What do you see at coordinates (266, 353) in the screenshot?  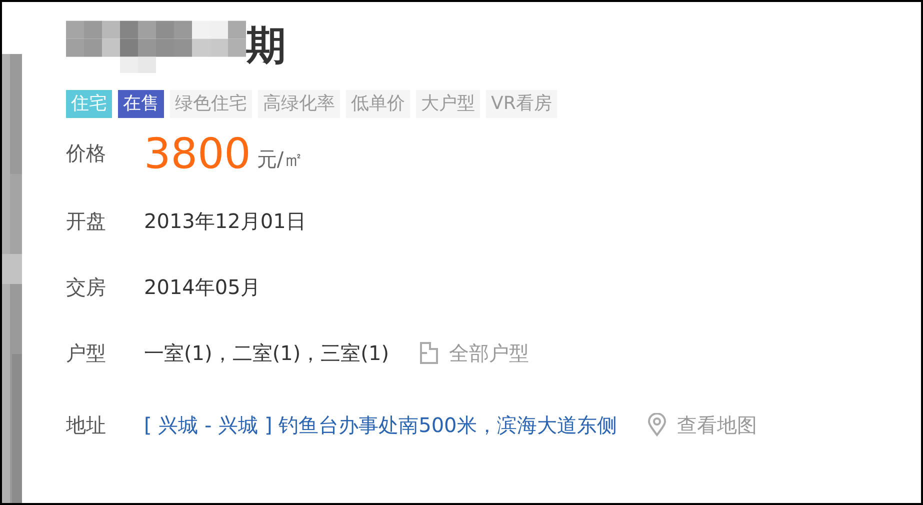 I see `field-value: 一室(1)，二室(1)，三室(1)` at bounding box center [266, 353].